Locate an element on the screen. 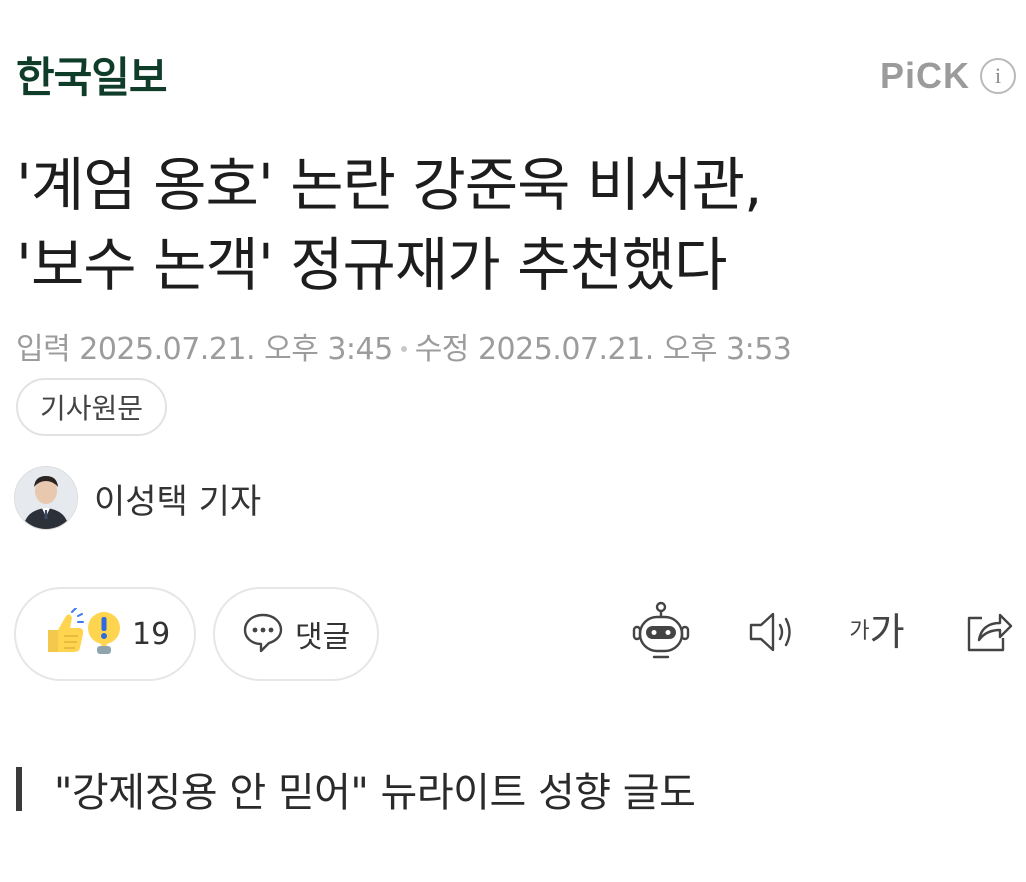 The width and height of the screenshot is (1026, 882). reporter-info: 이성택 기자 is located at coordinates (137, 498).